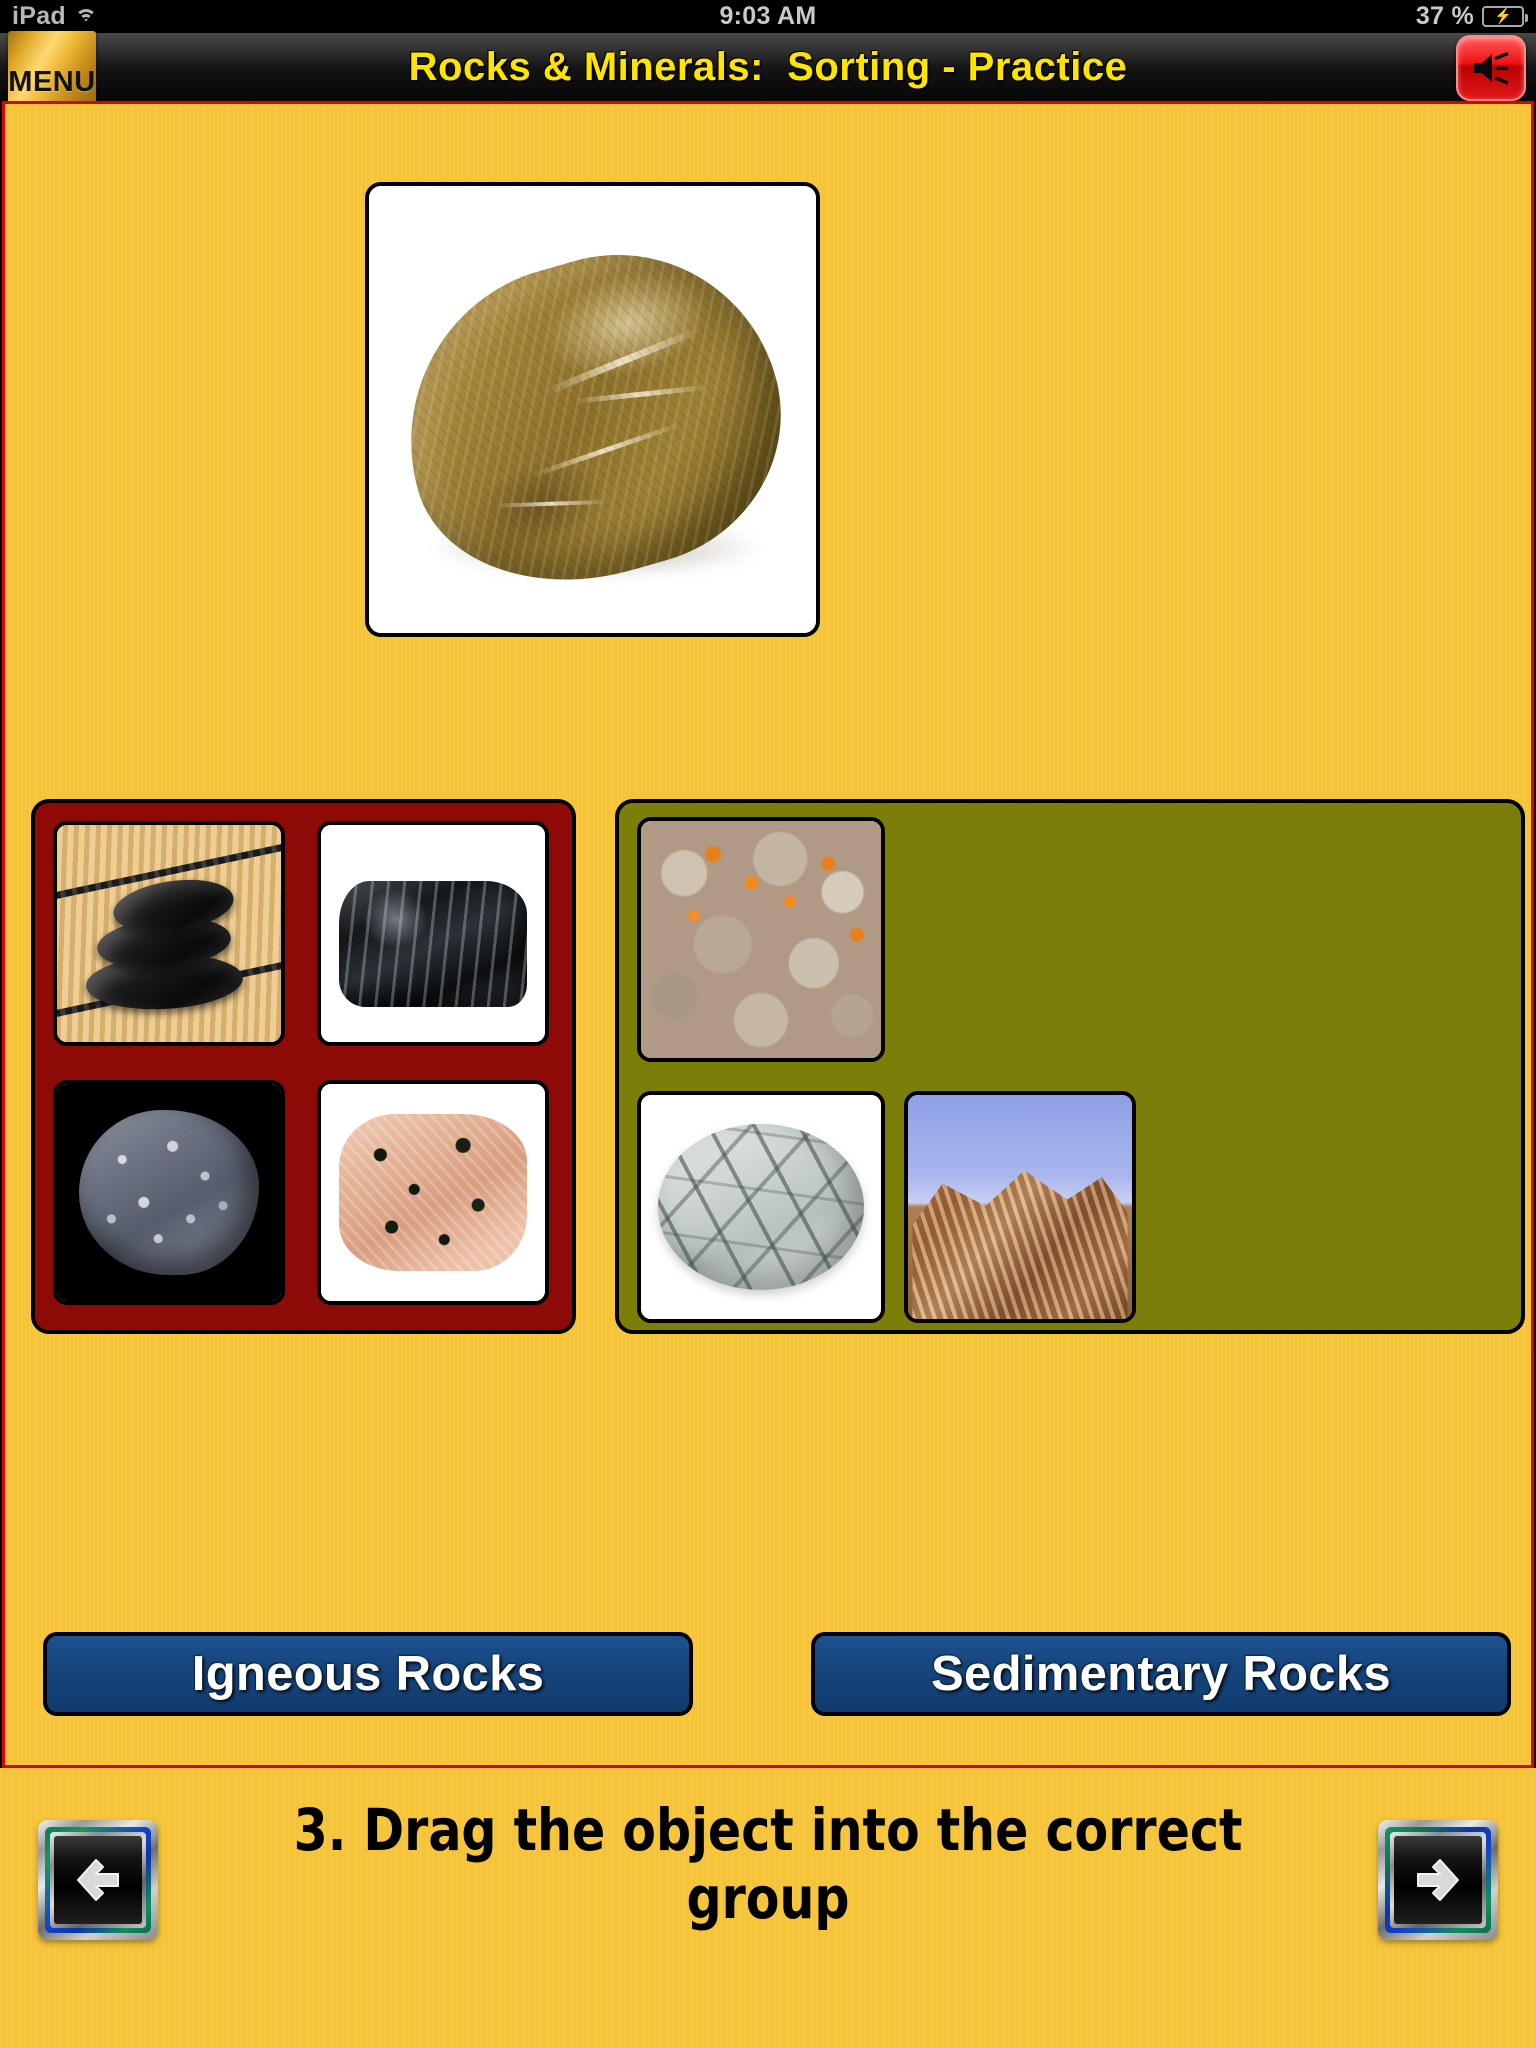 This screenshot has height=2048, width=1536. I want to click on previous-button, so click(98, 1880).